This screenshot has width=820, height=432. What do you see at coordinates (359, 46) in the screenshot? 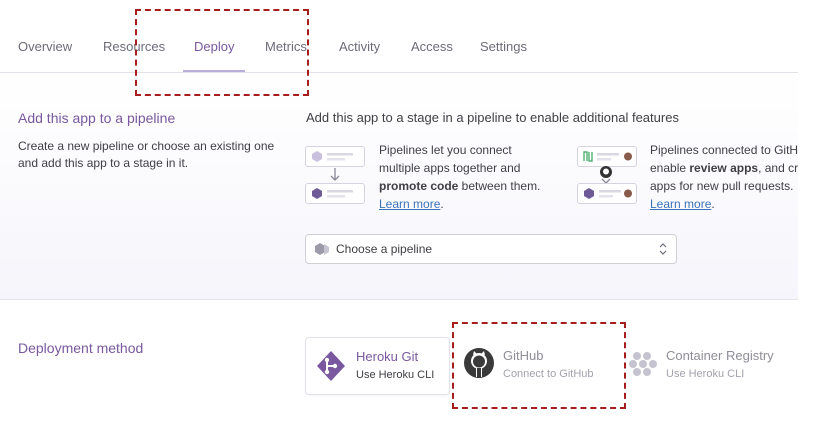
I see `tab-activity: Activity` at bounding box center [359, 46].